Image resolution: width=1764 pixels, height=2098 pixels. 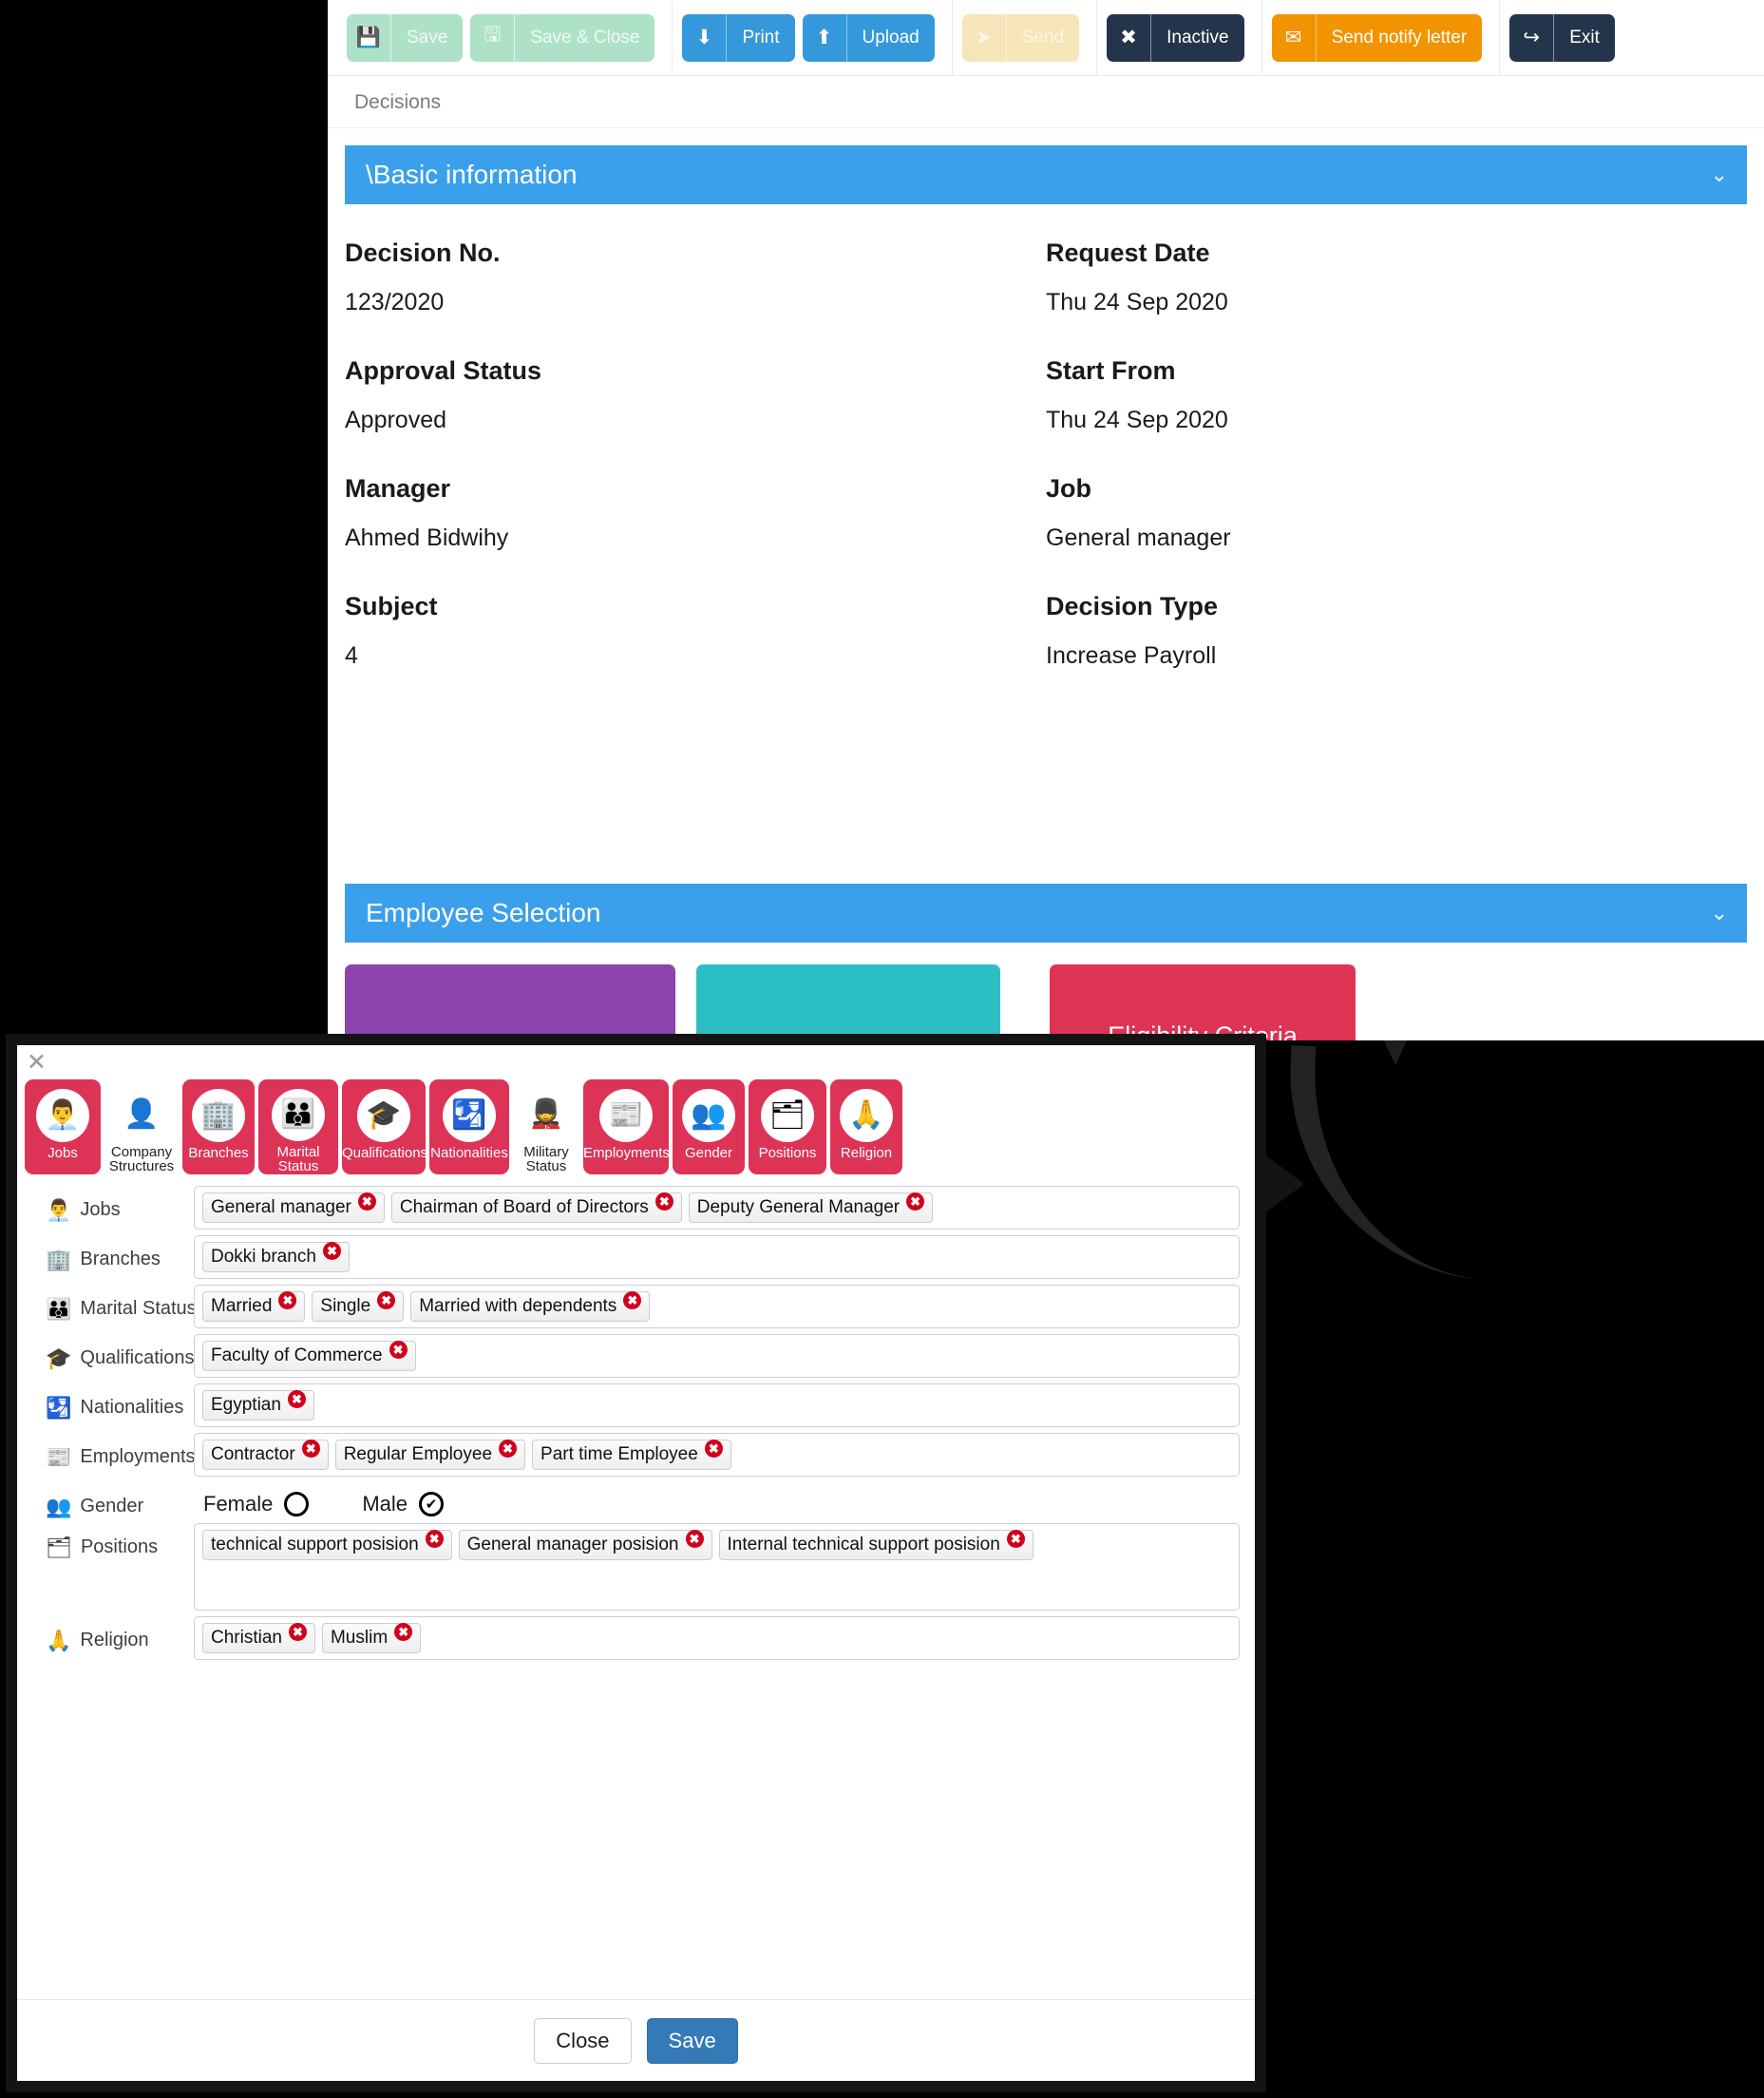 What do you see at coordinates (1020, 37) in the screenshot?
I see `send-button: ➤ Send` at bounding box center [1020, 37].